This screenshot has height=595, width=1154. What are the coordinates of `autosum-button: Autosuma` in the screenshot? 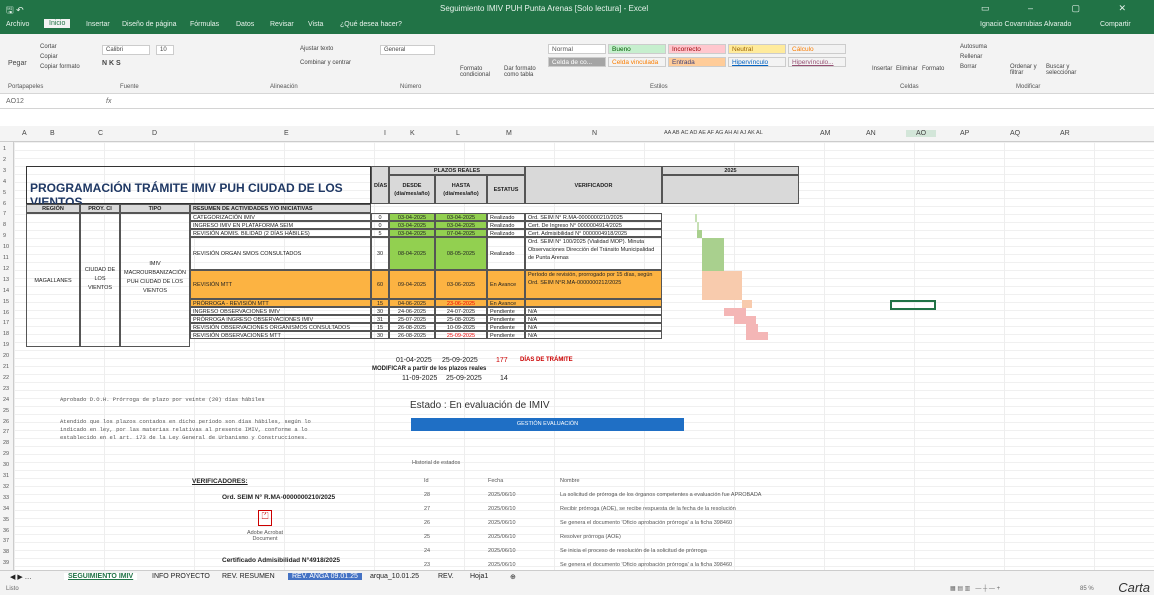 It's located at (973, 47).